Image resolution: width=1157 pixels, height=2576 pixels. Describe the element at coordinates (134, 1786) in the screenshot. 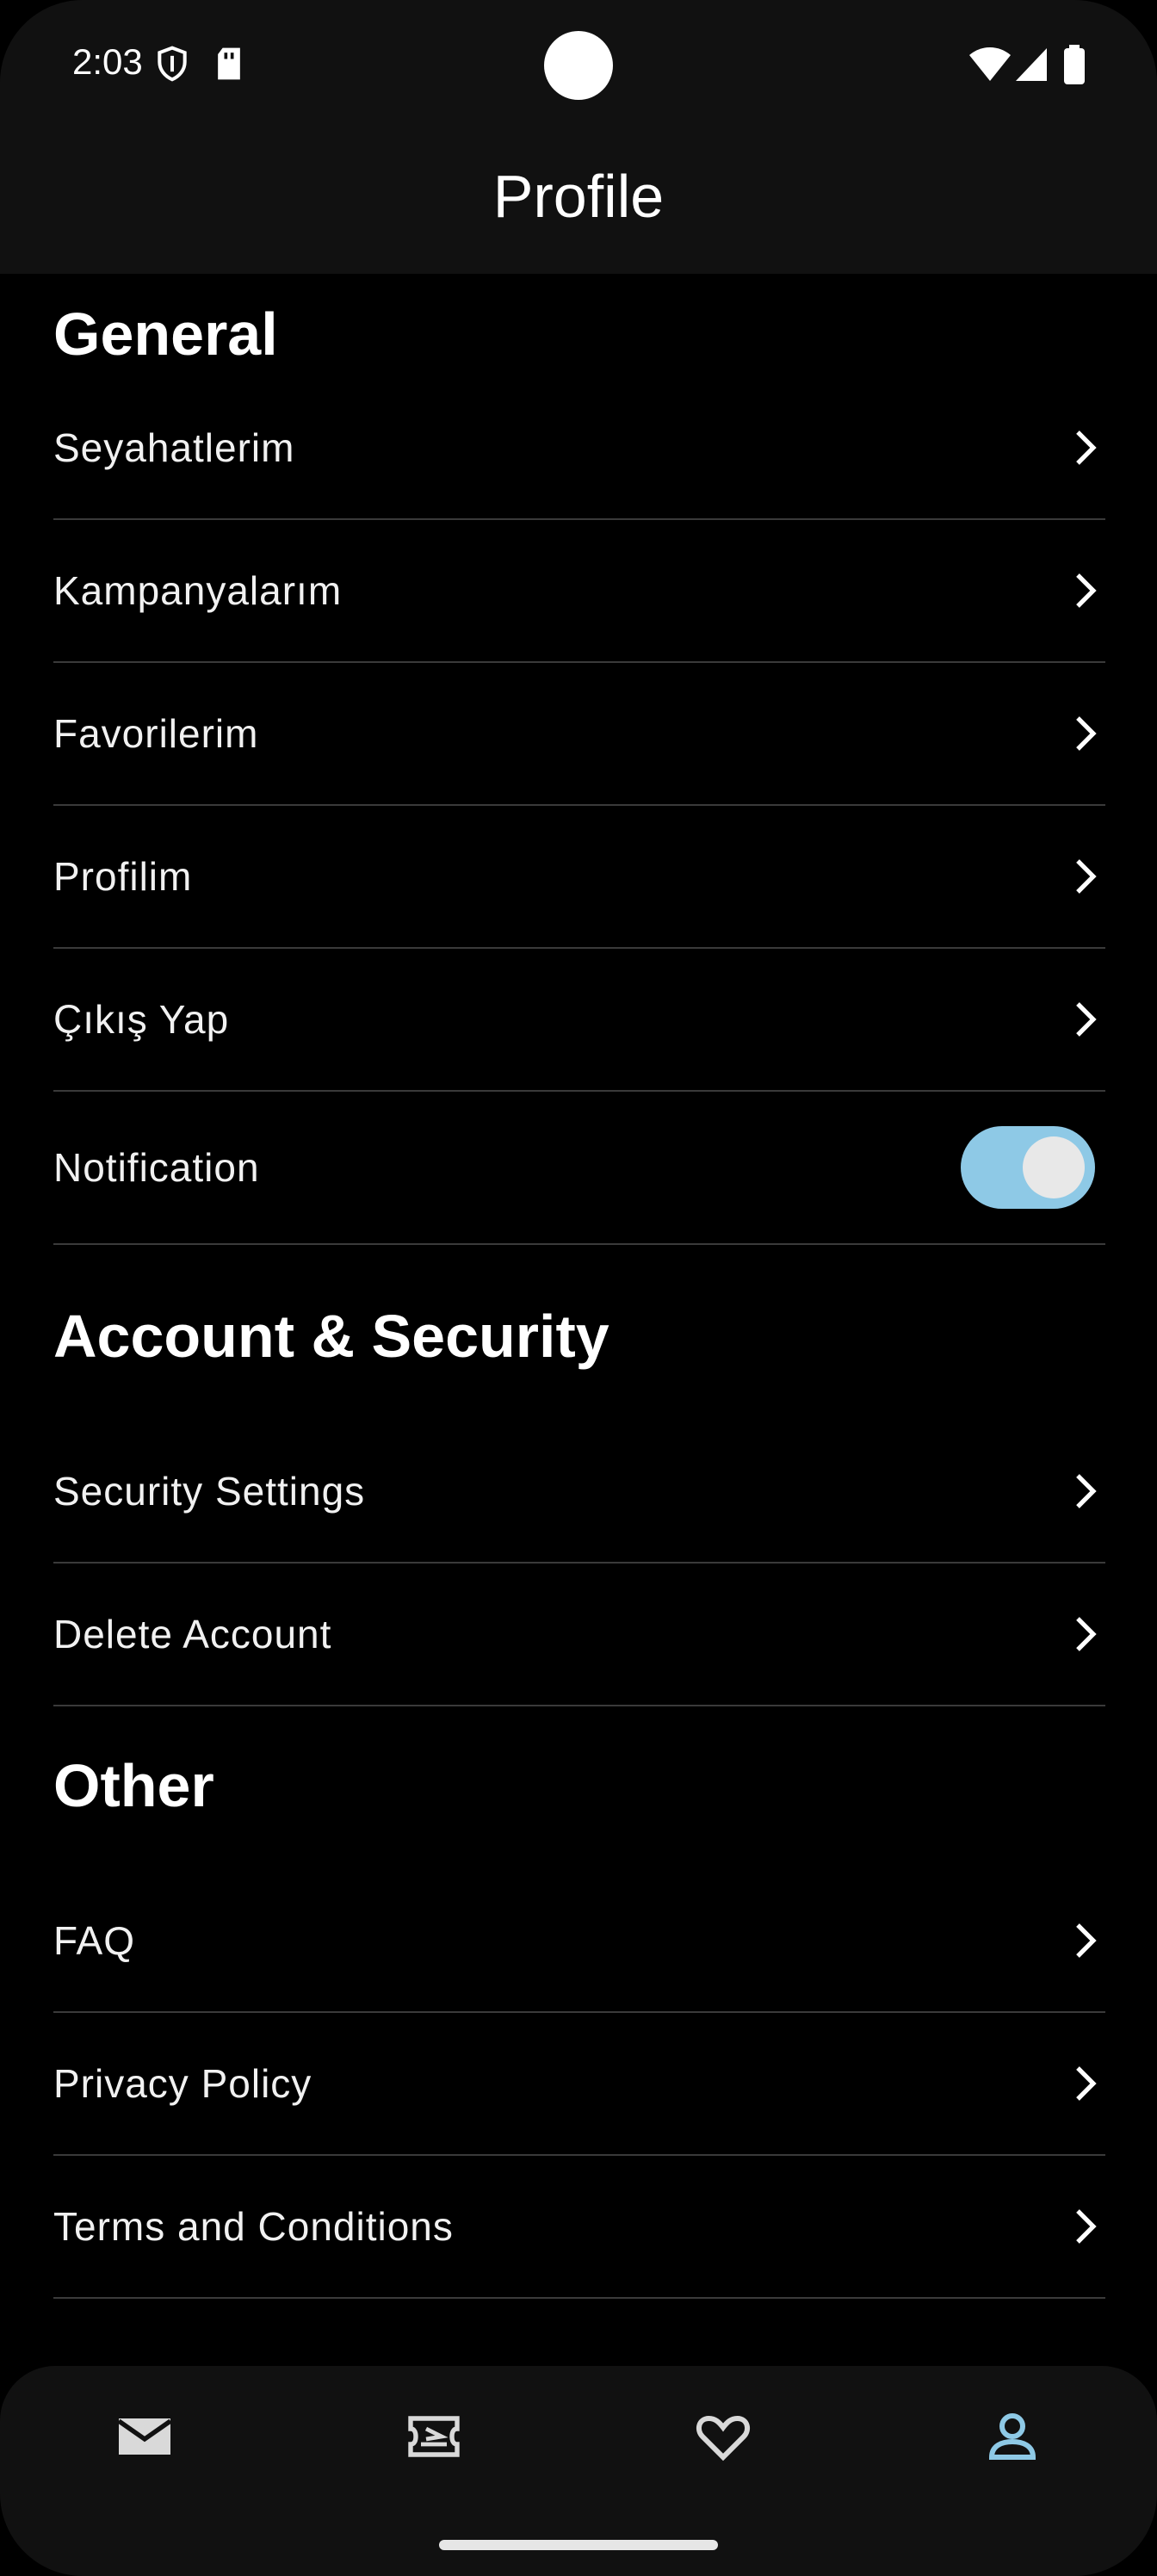

I see `section-title-other: Other` at that location.